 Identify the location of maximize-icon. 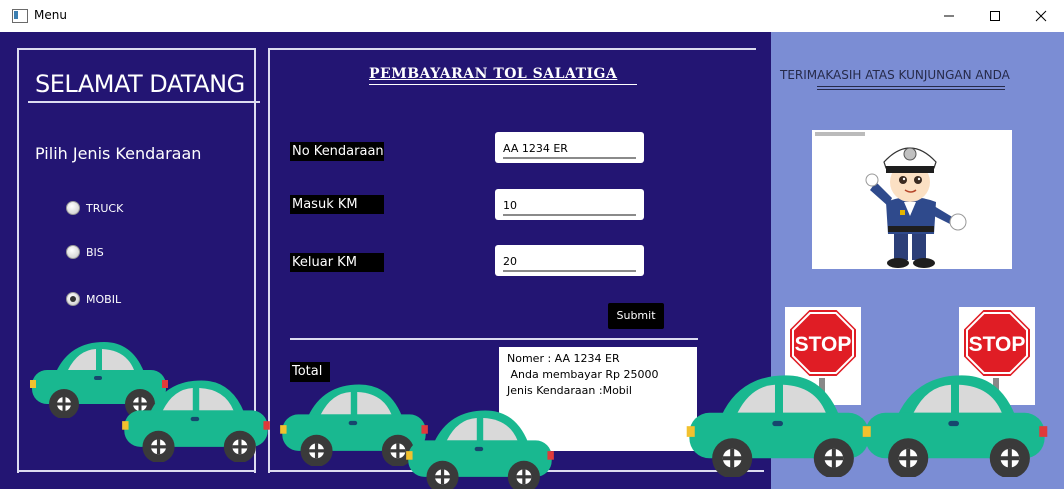
(995, 16).